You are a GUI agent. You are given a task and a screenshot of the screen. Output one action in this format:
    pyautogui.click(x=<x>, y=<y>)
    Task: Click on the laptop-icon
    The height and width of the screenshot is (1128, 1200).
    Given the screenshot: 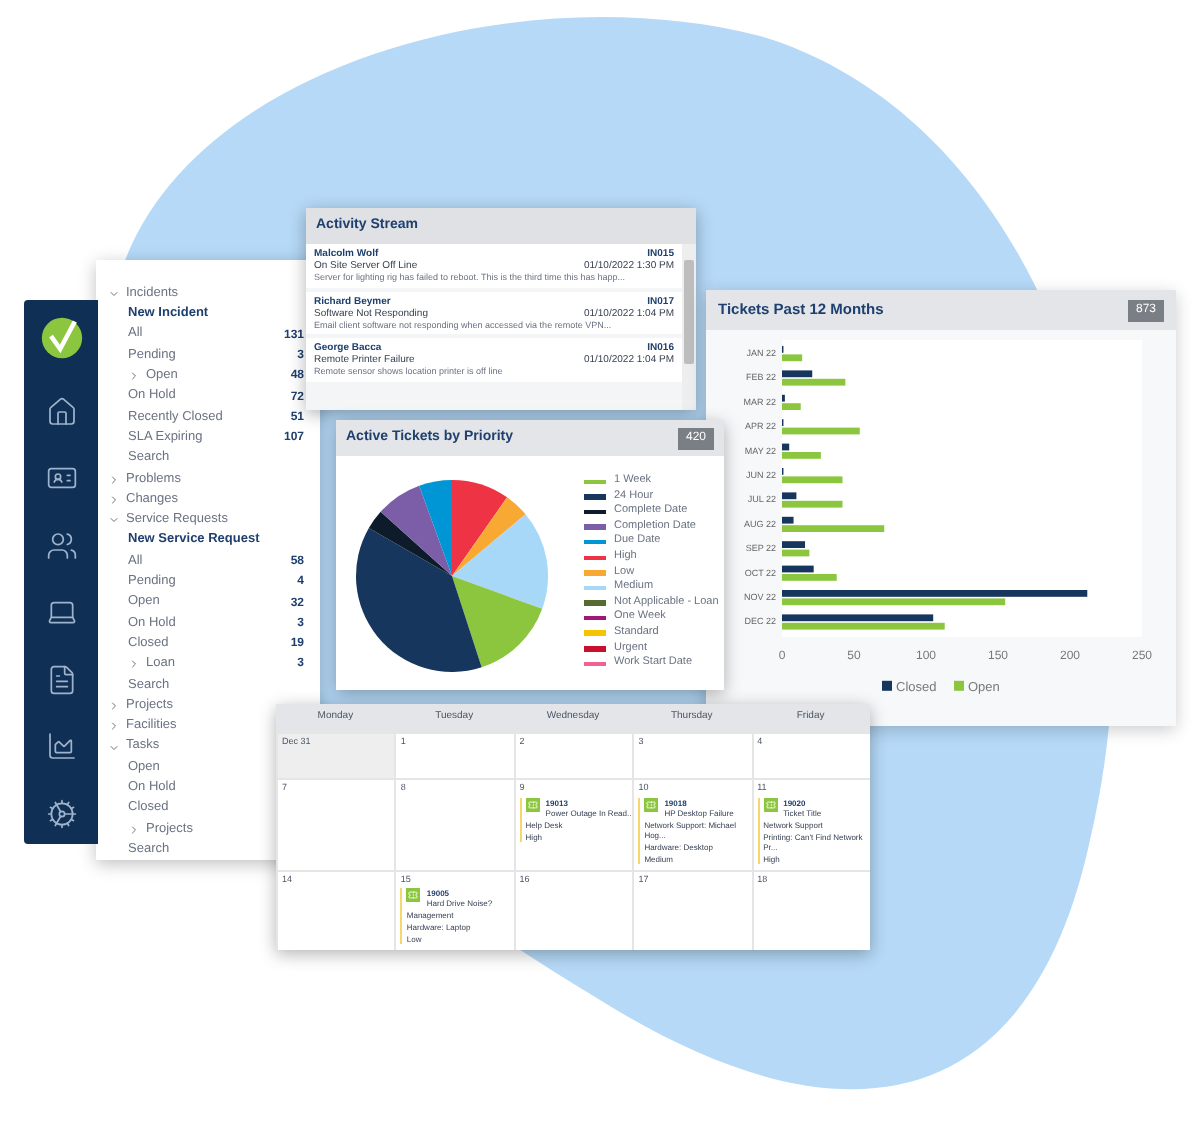 What is the action you would take?
    pyautogui.click(x=61, y=612)
    